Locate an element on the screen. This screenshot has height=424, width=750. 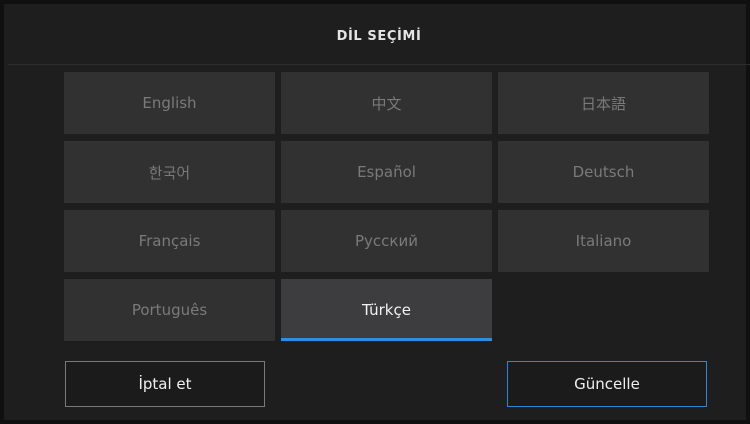
language-option-spanish: Español is located at coordinates (386, 172).